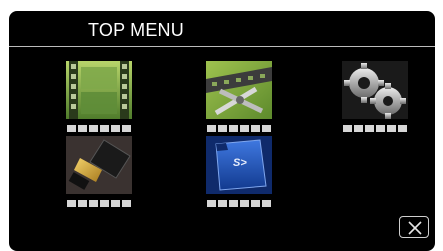  Describe the element at coordinates (136, 30) in the screenshot. I see `page-title: TOP MENU` at that location.